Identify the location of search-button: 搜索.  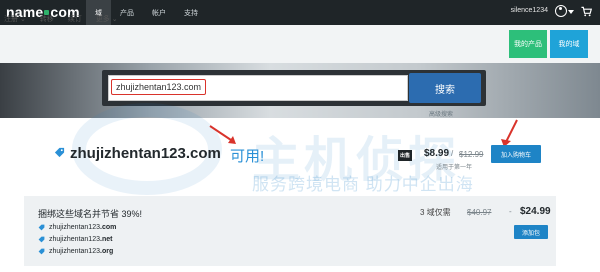
(445, 88).